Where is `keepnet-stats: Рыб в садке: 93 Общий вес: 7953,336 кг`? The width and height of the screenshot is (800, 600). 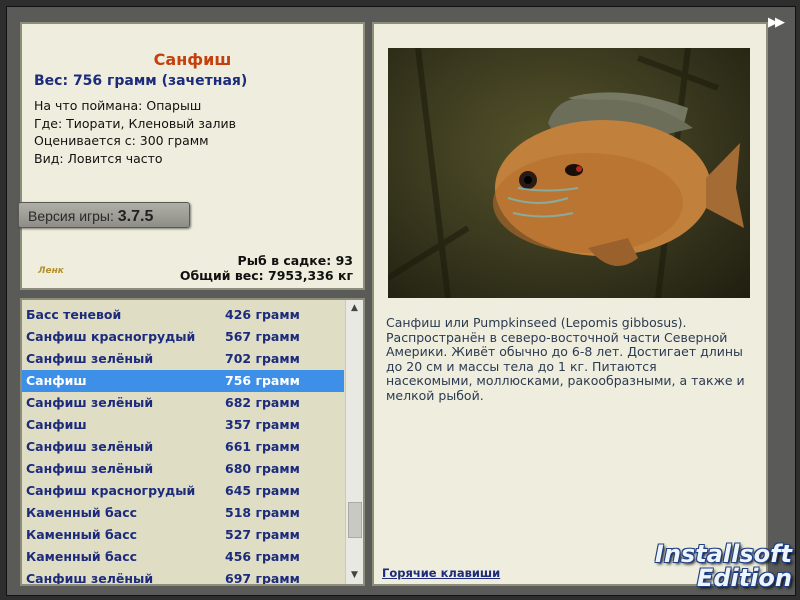 keepnet-stats: Рыб в садке: 93 Общий вес: 7953,336 кг is located at coordinates (266, 268).